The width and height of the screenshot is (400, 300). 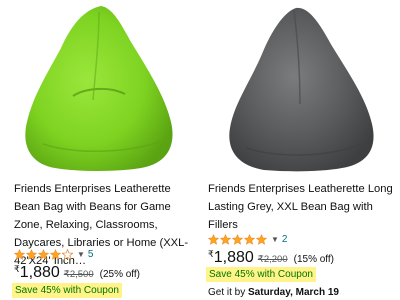 I want to click on star-empty-icon, so click(x=67, y=254).